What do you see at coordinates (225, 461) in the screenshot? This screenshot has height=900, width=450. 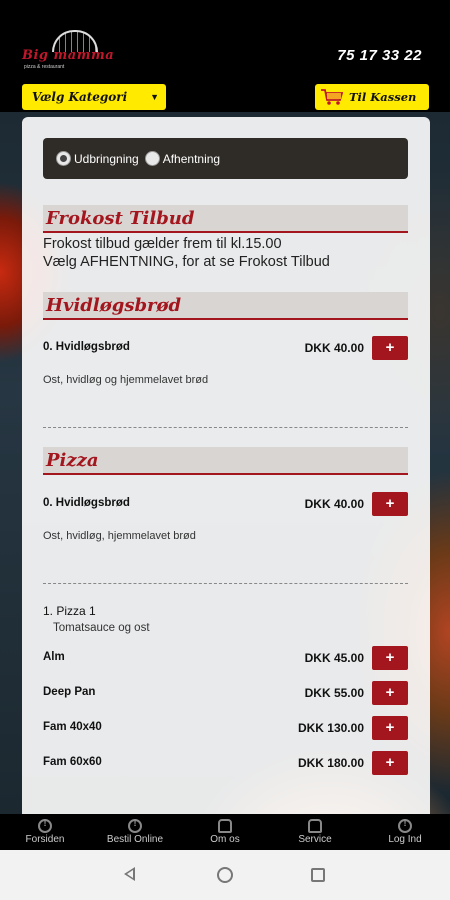 I see `section-header-pizza: Pizza` at bounding box center [225, 461].